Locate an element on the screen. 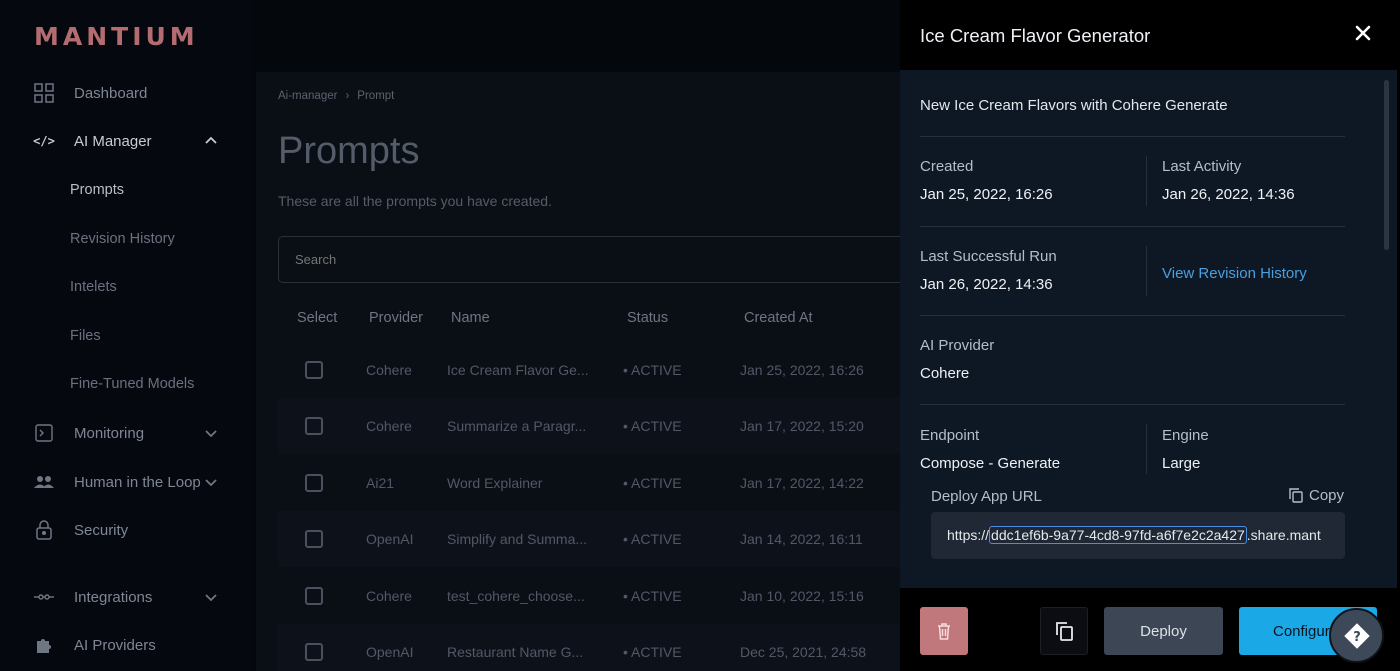  terminal-icon is located at coordinates (44, 433).